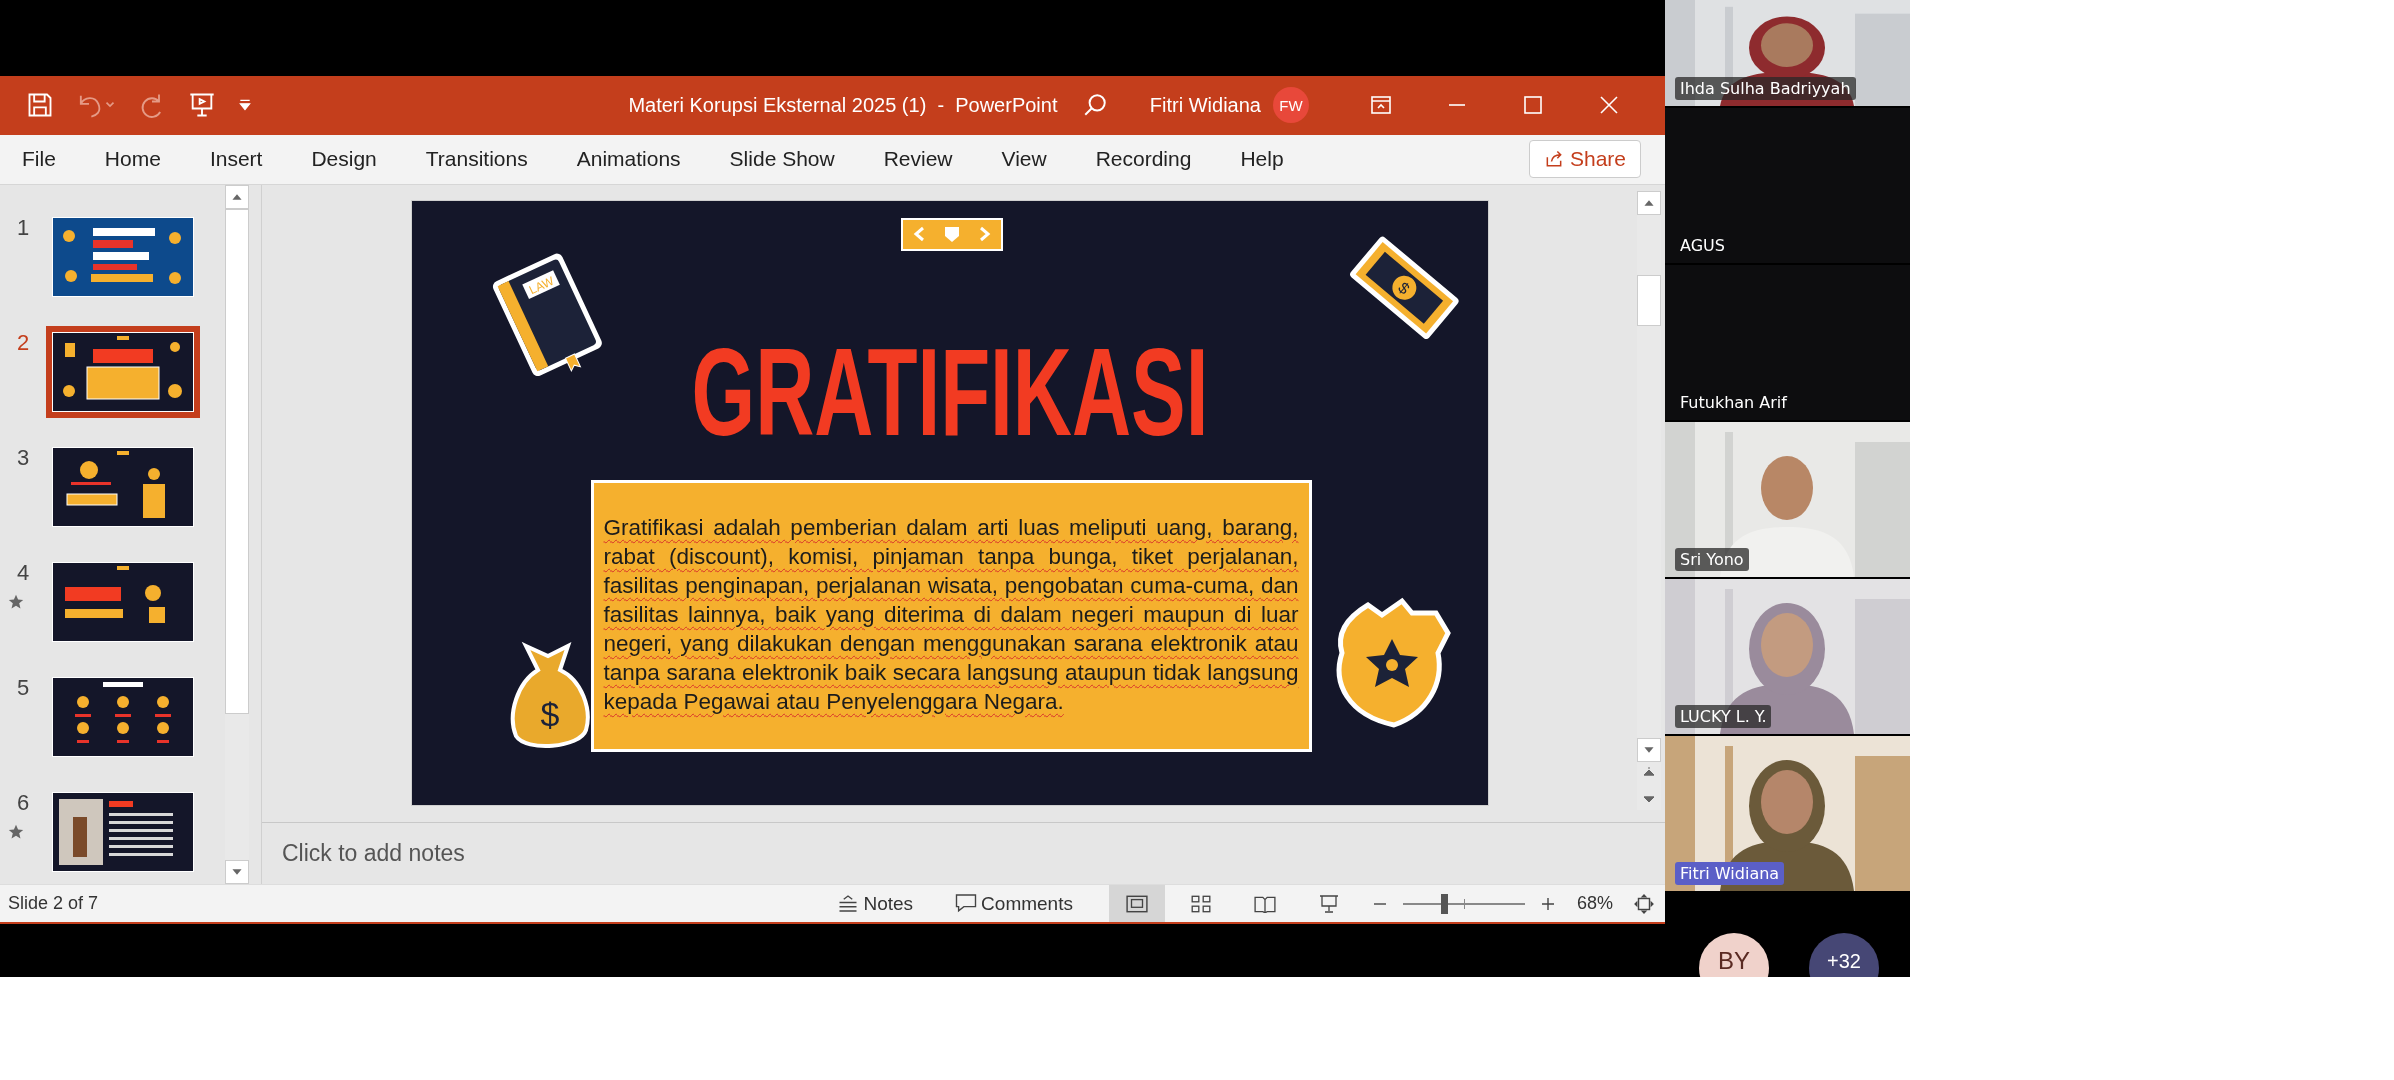 The height and width of the screenshot is (1080, 2394). I want to click on ribbon-tab: Slide Show, so click(782, 159).